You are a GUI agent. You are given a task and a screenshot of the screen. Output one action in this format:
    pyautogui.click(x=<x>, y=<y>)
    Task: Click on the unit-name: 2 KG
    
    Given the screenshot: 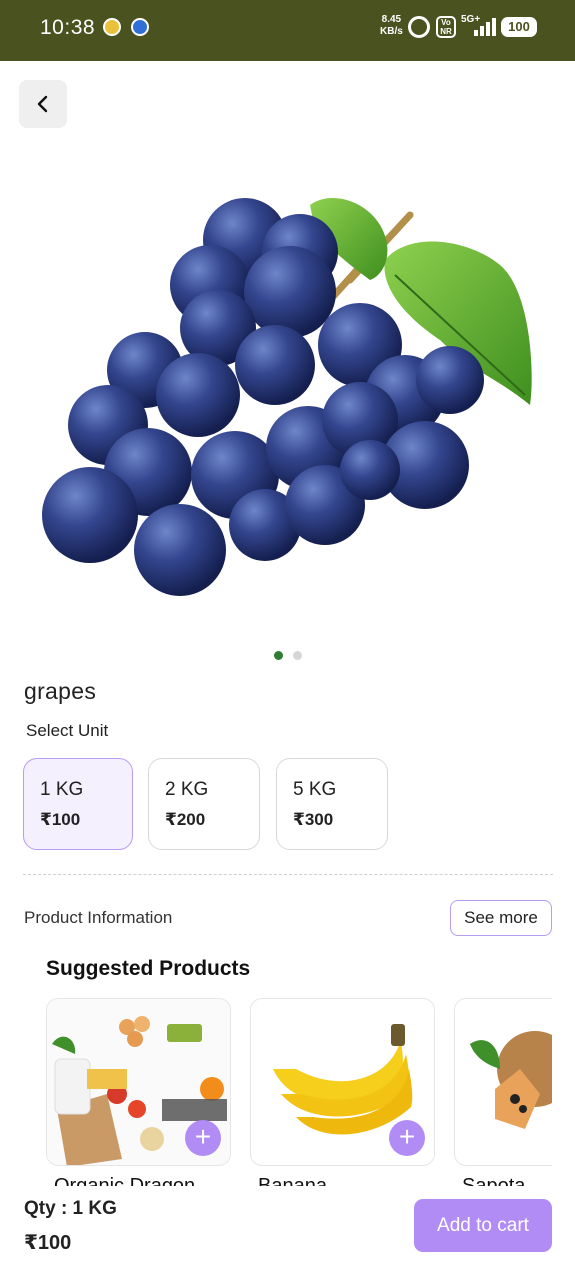 What is the action you would take?
    pyautogui.click(x=187, y=789)
    